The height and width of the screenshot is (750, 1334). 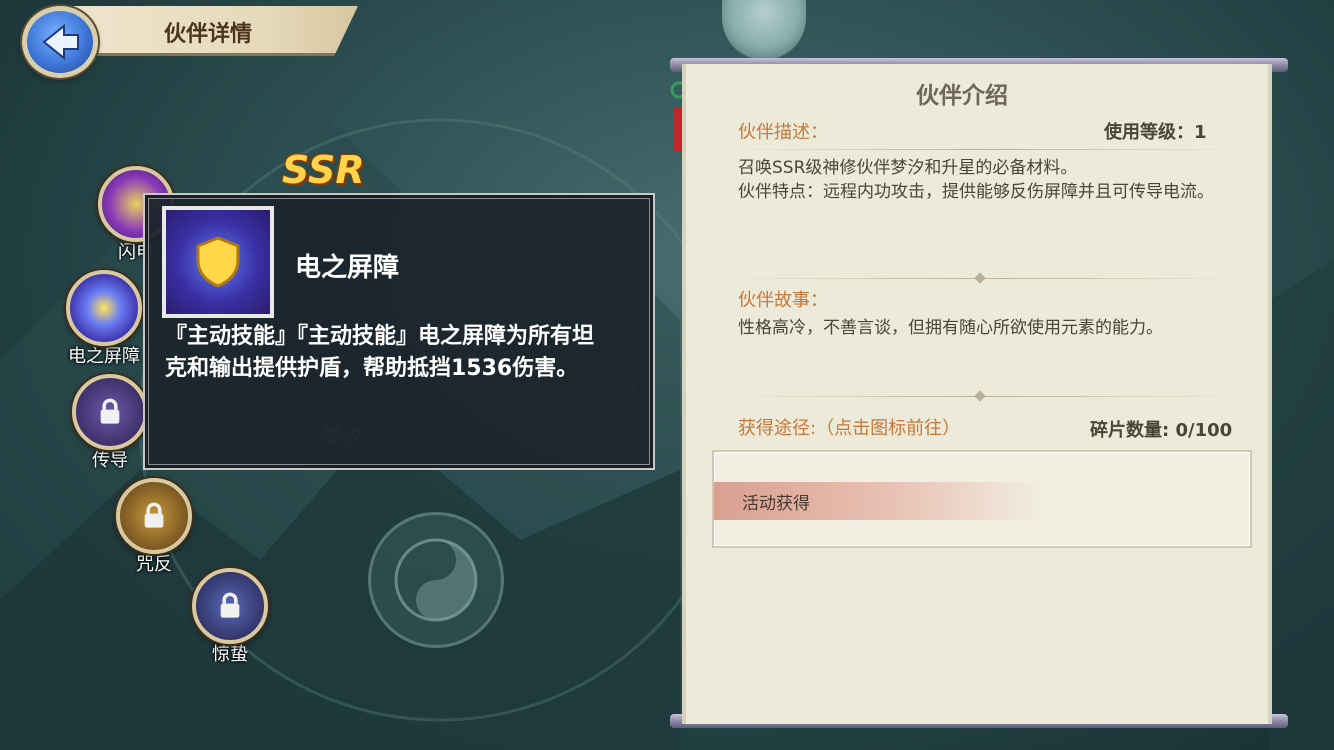 I want to click on skill-node-2: 传导, so click(x=110, y=423).